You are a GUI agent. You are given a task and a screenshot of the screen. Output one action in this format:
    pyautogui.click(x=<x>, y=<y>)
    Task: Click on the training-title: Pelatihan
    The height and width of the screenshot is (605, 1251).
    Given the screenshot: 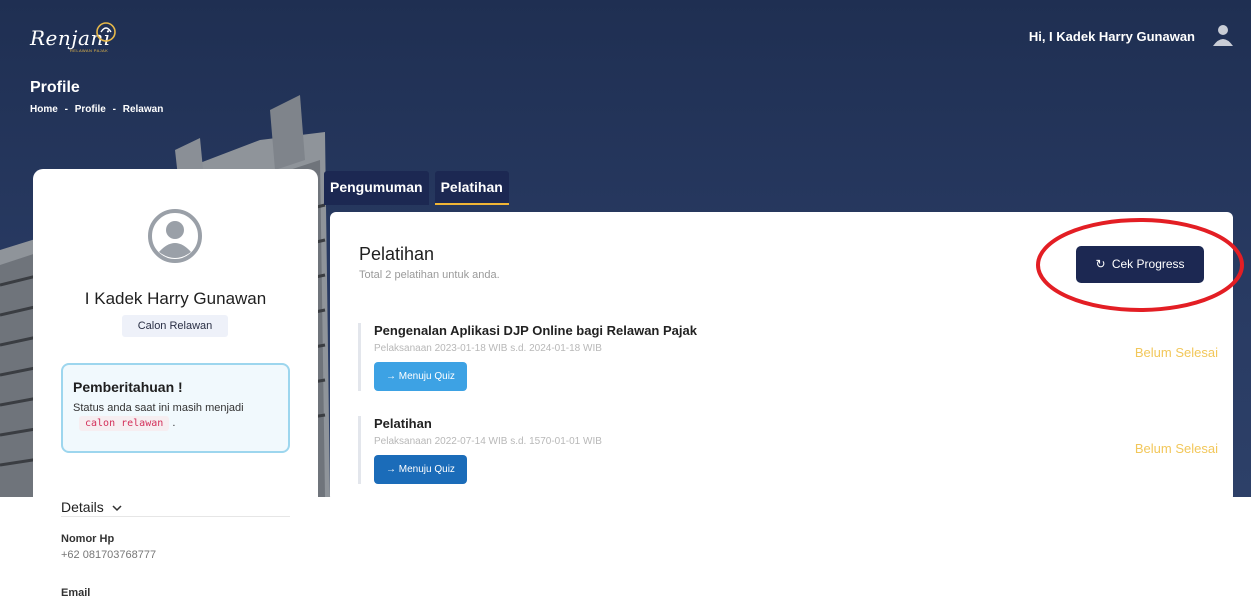 What is the action you would take?
    pyautogui.click(x=403, y=423)
    